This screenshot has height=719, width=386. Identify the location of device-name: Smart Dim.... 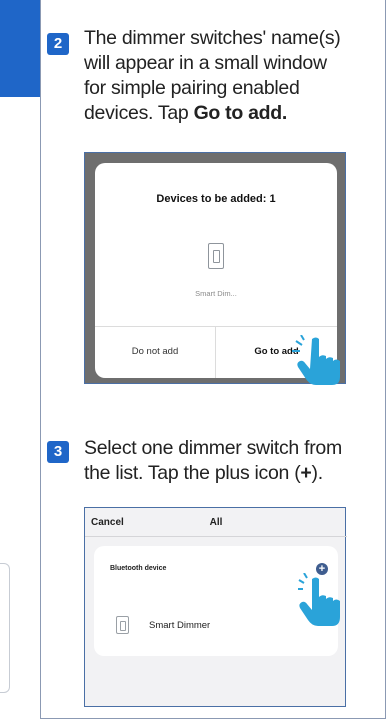
(216, 293).